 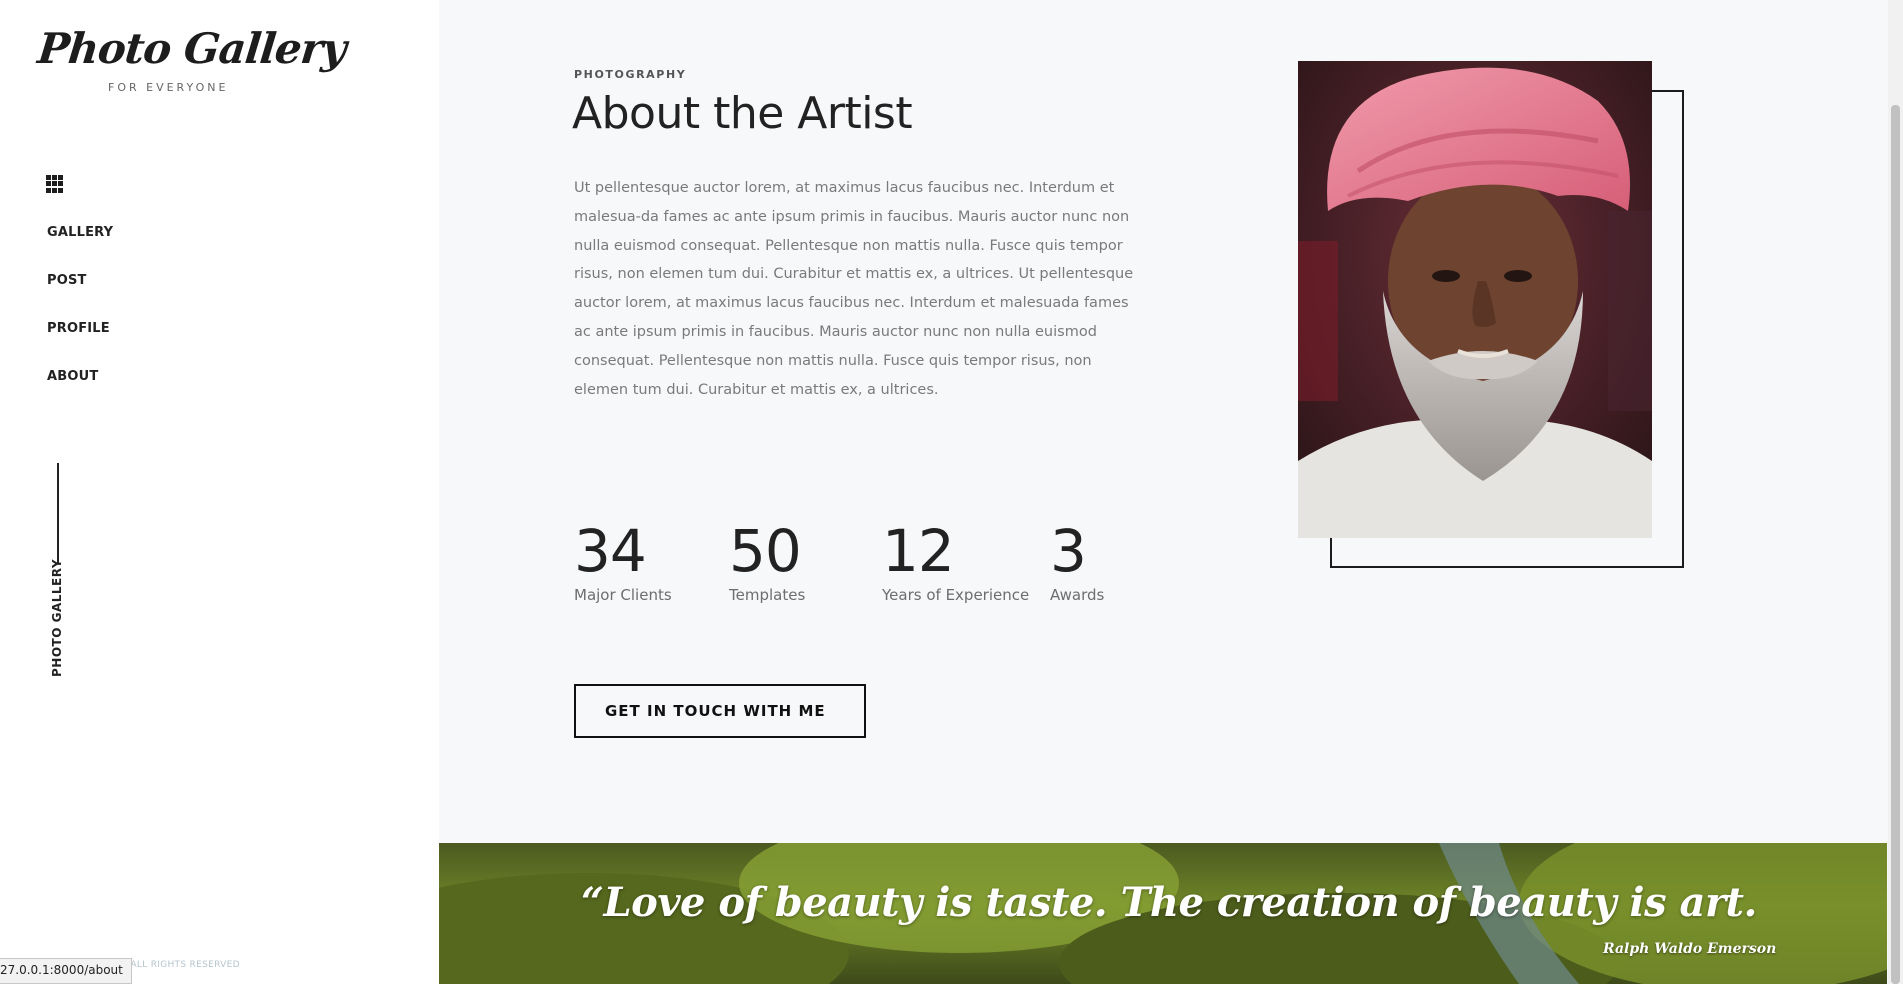 What do you see at coordinates (57, 617) in the screenshot?
I see `vertical-brand-label: PHOTO GALLERY` at bounding box center [57, 617].